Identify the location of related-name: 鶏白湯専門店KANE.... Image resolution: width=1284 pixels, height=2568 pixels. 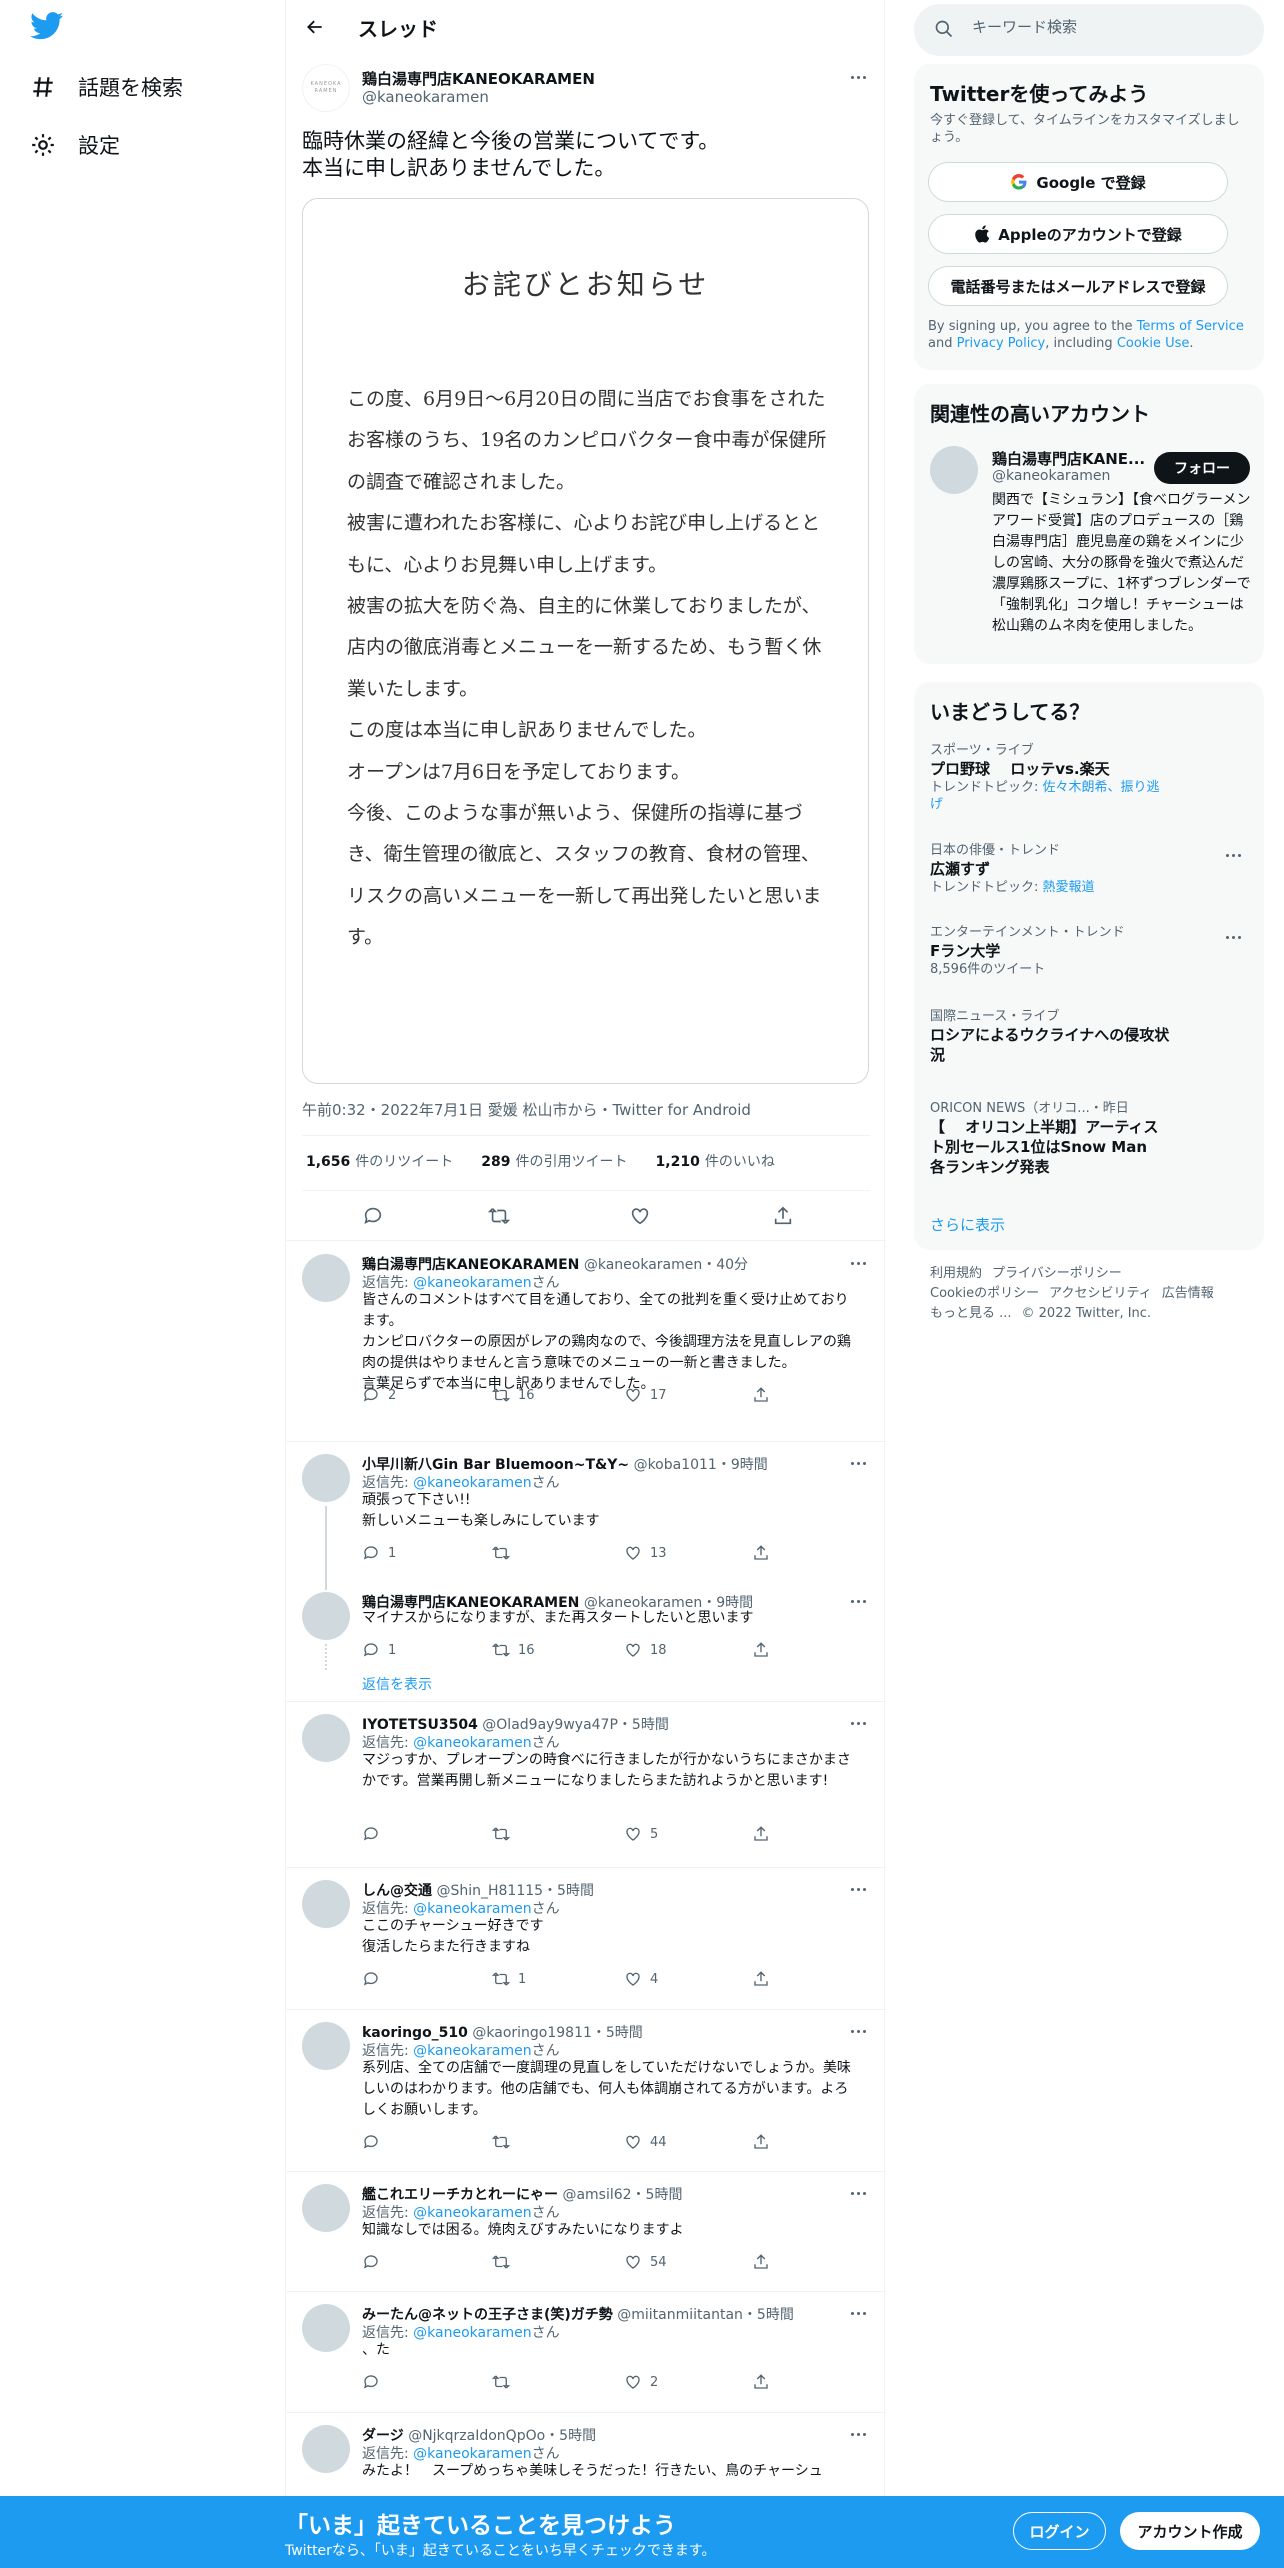
(1068, 458).